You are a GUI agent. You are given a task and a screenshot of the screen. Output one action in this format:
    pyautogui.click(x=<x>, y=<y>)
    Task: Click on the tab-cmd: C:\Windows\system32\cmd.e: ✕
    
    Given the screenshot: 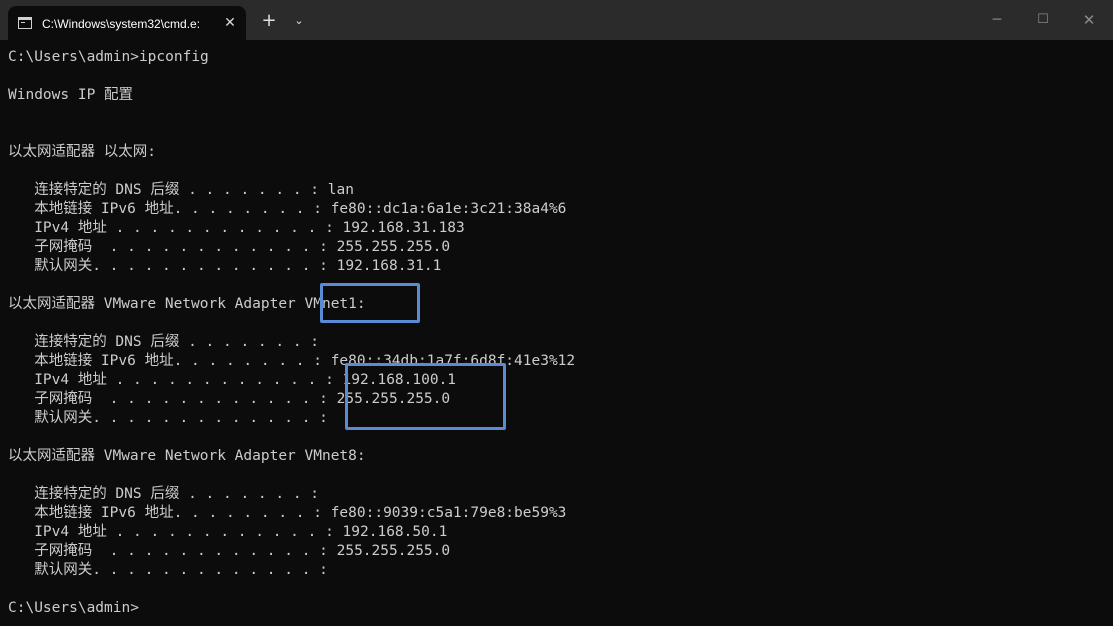 What is the action you would take?
    pyautogui.click(x=127, y=23)
    